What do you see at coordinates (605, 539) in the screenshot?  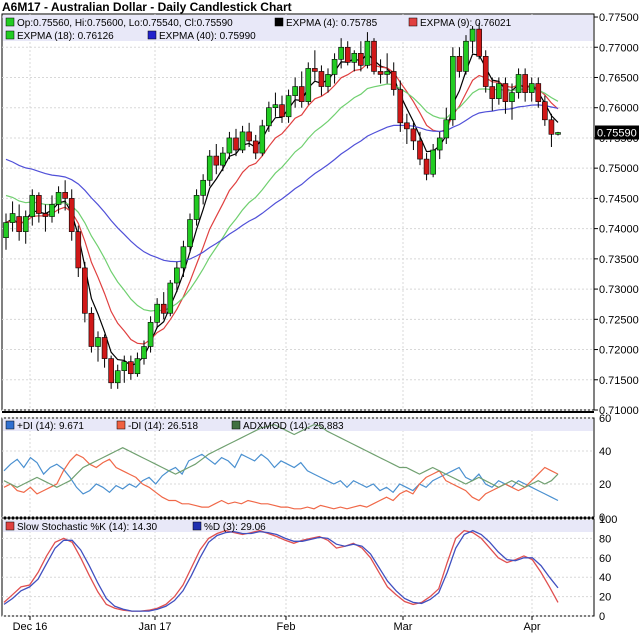 I see `stochastic-tick-label: 80` at bounding box center [605, 539].